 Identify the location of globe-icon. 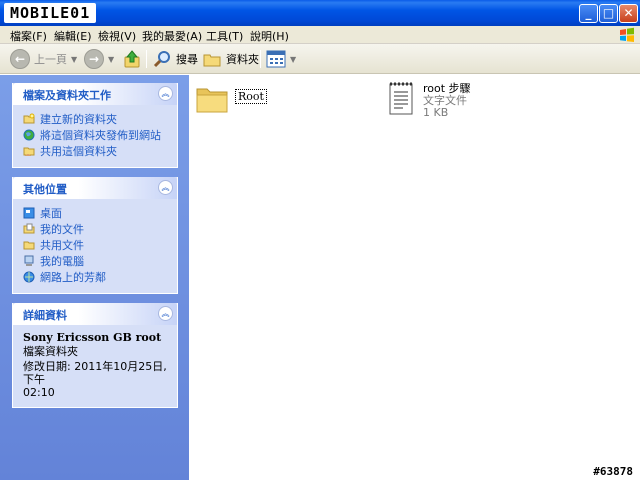
(29, 135).